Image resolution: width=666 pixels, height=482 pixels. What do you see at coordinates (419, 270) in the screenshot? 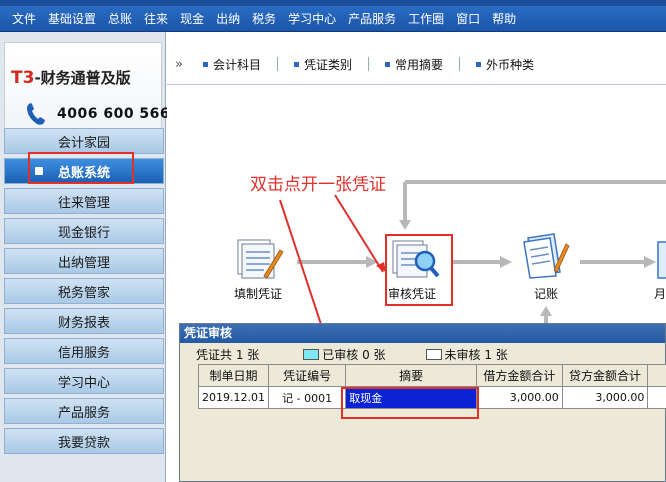
I see `highlight-box-review-voucher` at bounding box center [419, 270].